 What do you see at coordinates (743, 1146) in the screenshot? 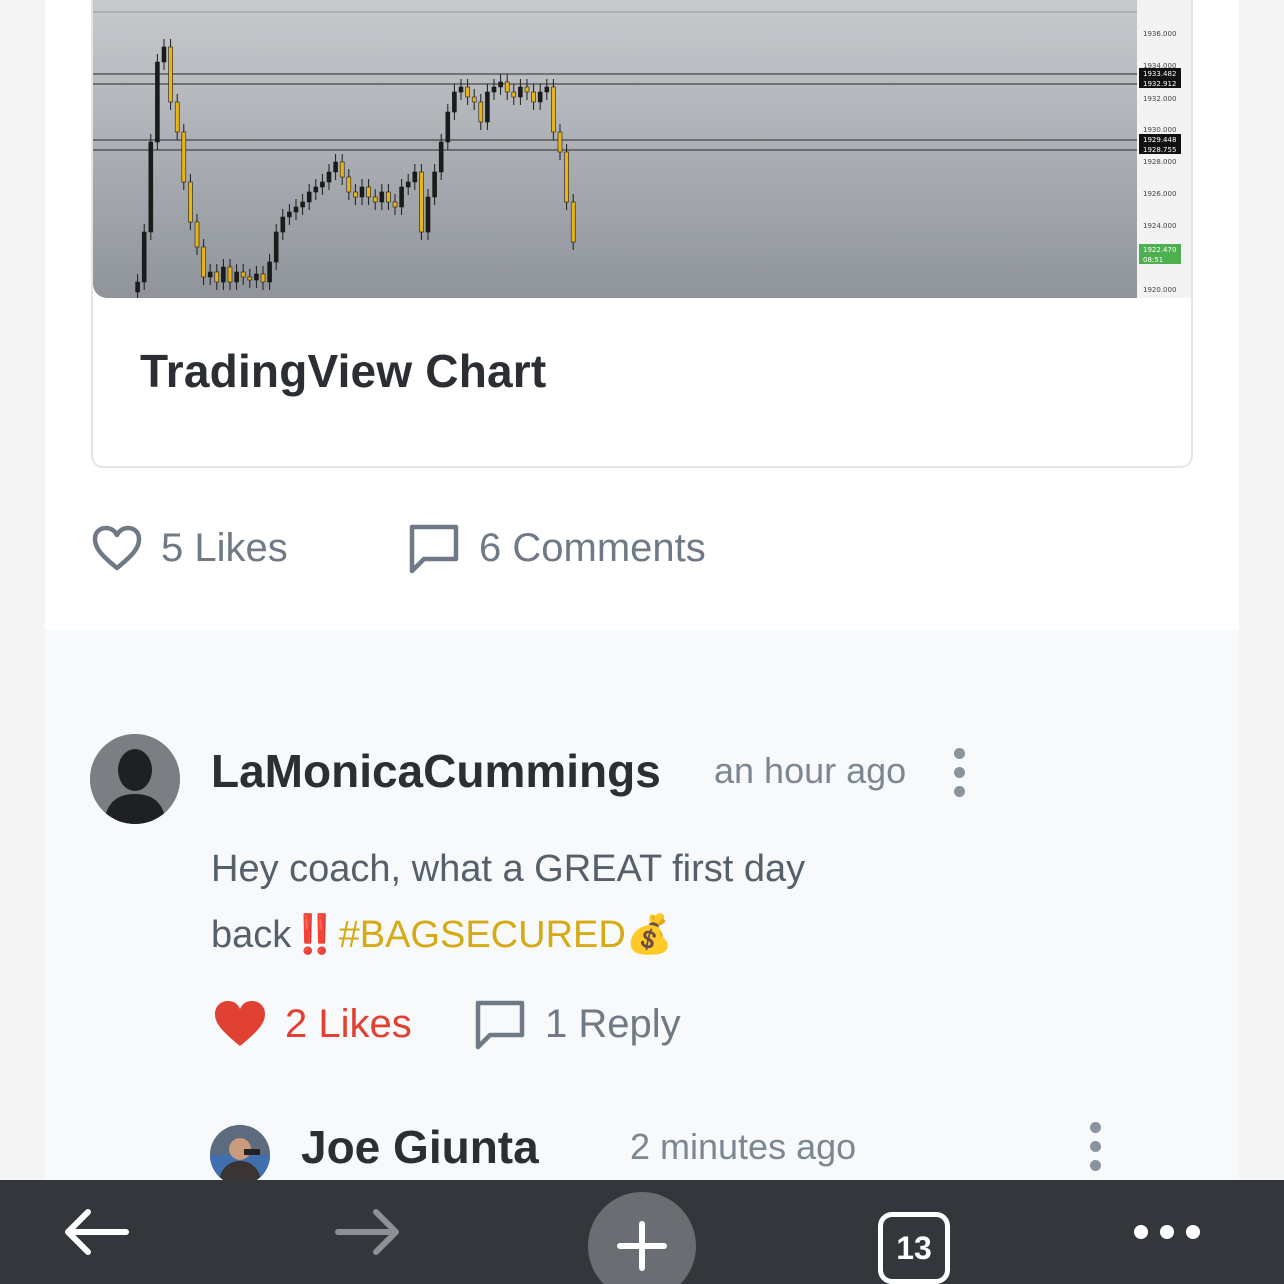
I see `reply-timestamp: 2 minutes ago` at bounding box center [743, 1146].